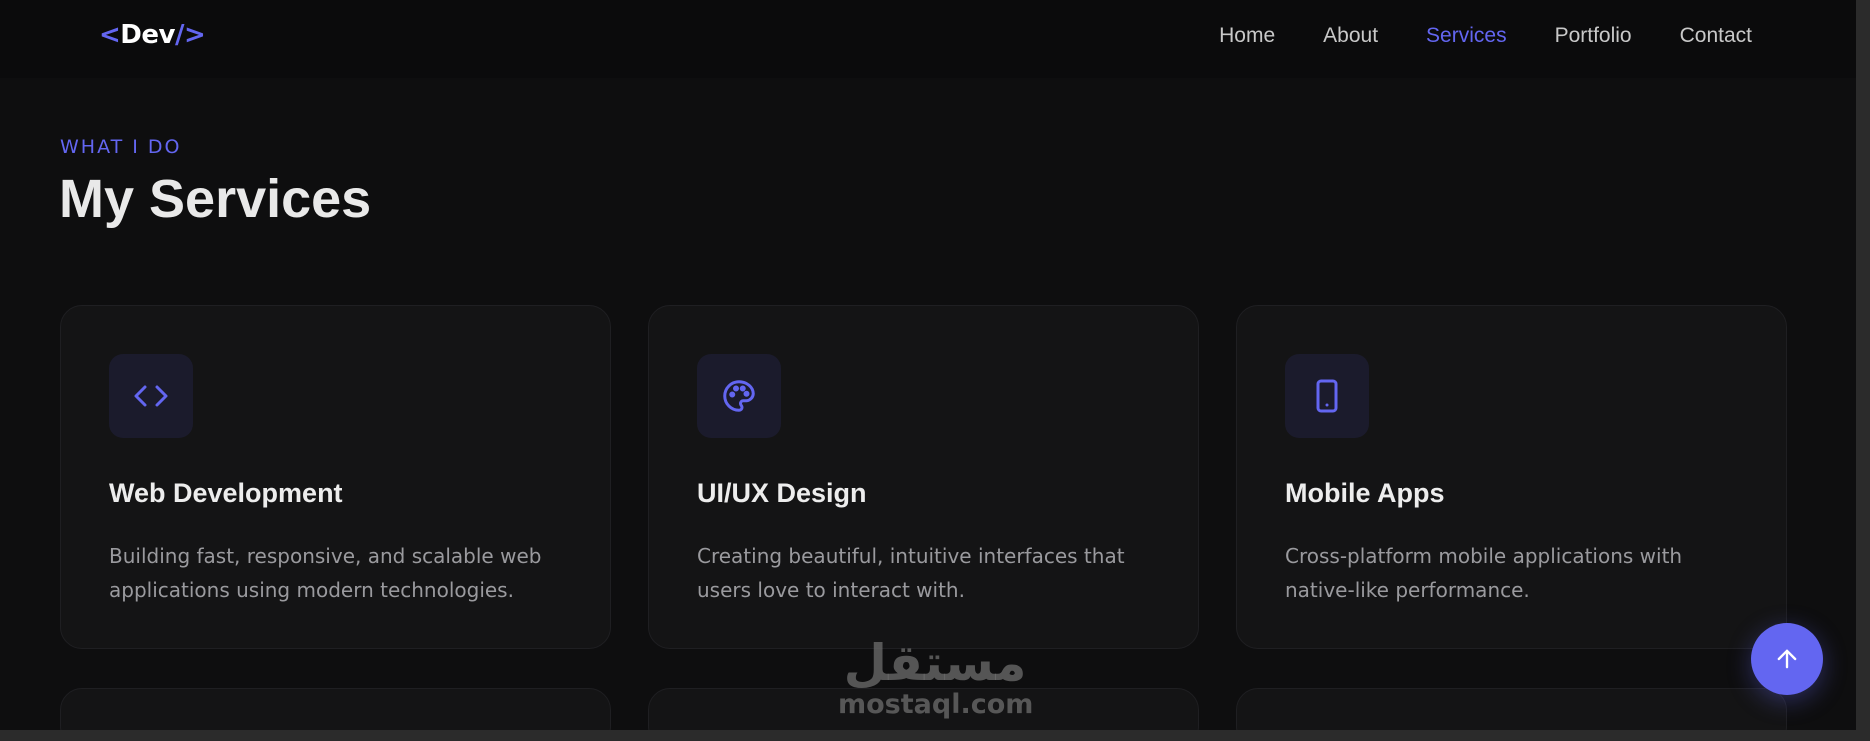 The width and height of the screenshot is (1870, 741). What do you see at coordinates (936, 704) in the screenshot?
I see `watermark-latin: mostaql.com` at bounding box center [936, 704].